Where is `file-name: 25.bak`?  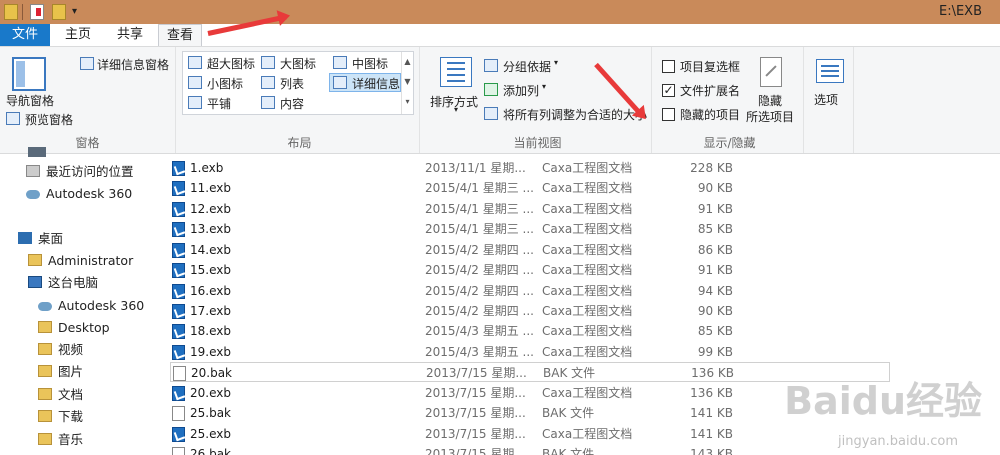
file-name: 25.bak is located at coordinates (211, 413).